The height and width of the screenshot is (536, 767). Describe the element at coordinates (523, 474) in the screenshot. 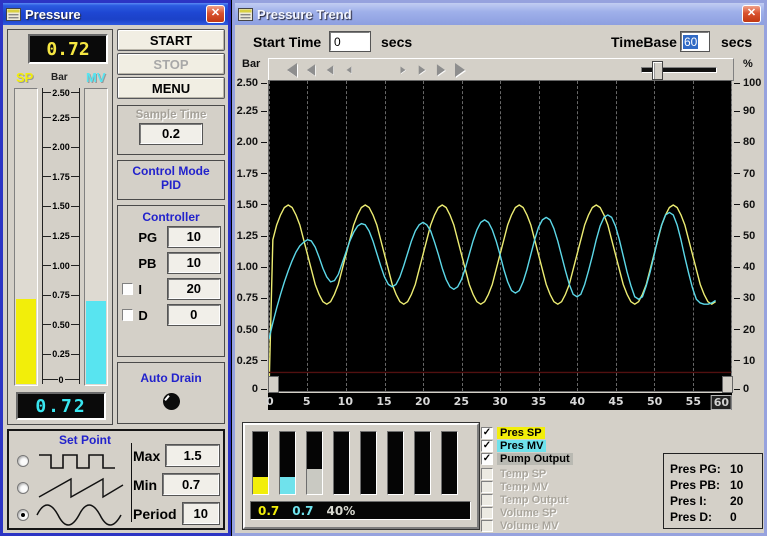

I see `trace-label: Temp SP` at that location.